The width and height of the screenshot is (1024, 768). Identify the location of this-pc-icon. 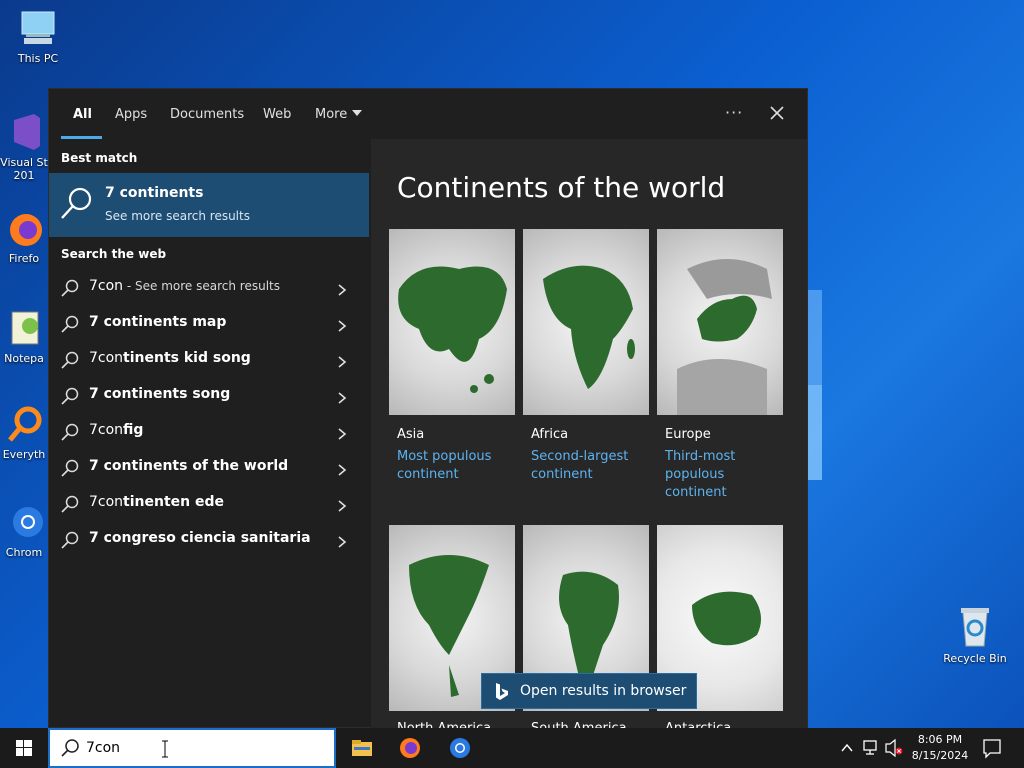
(38, 28).